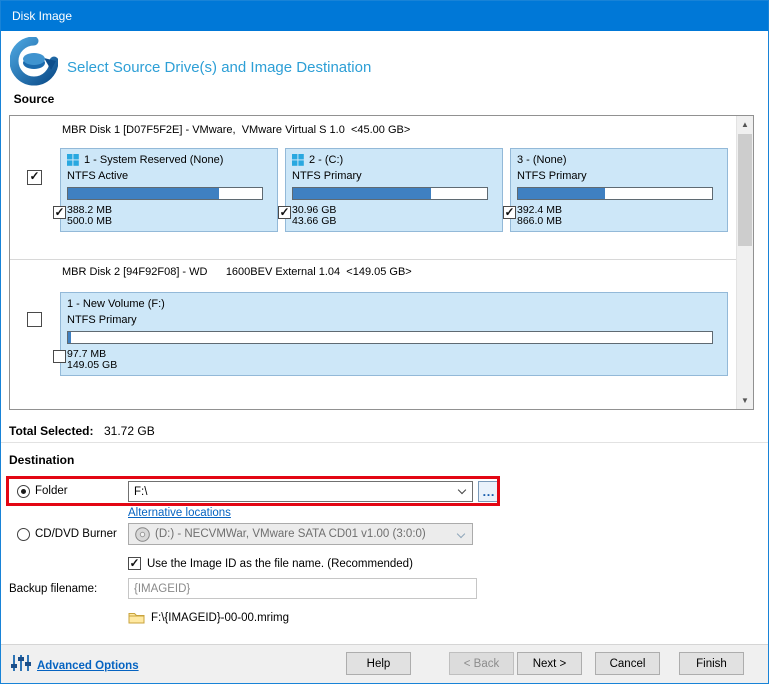  I want to click on disk-divider, so click(373, 259).